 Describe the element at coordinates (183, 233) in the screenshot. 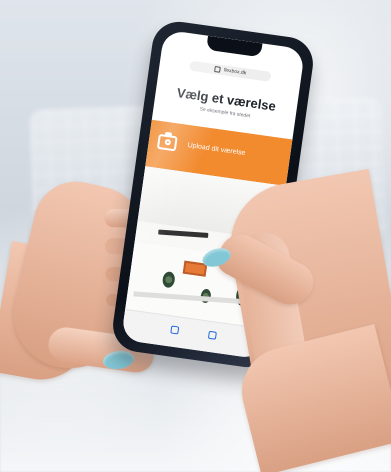

I see `dark-wall-shelf` at that location.